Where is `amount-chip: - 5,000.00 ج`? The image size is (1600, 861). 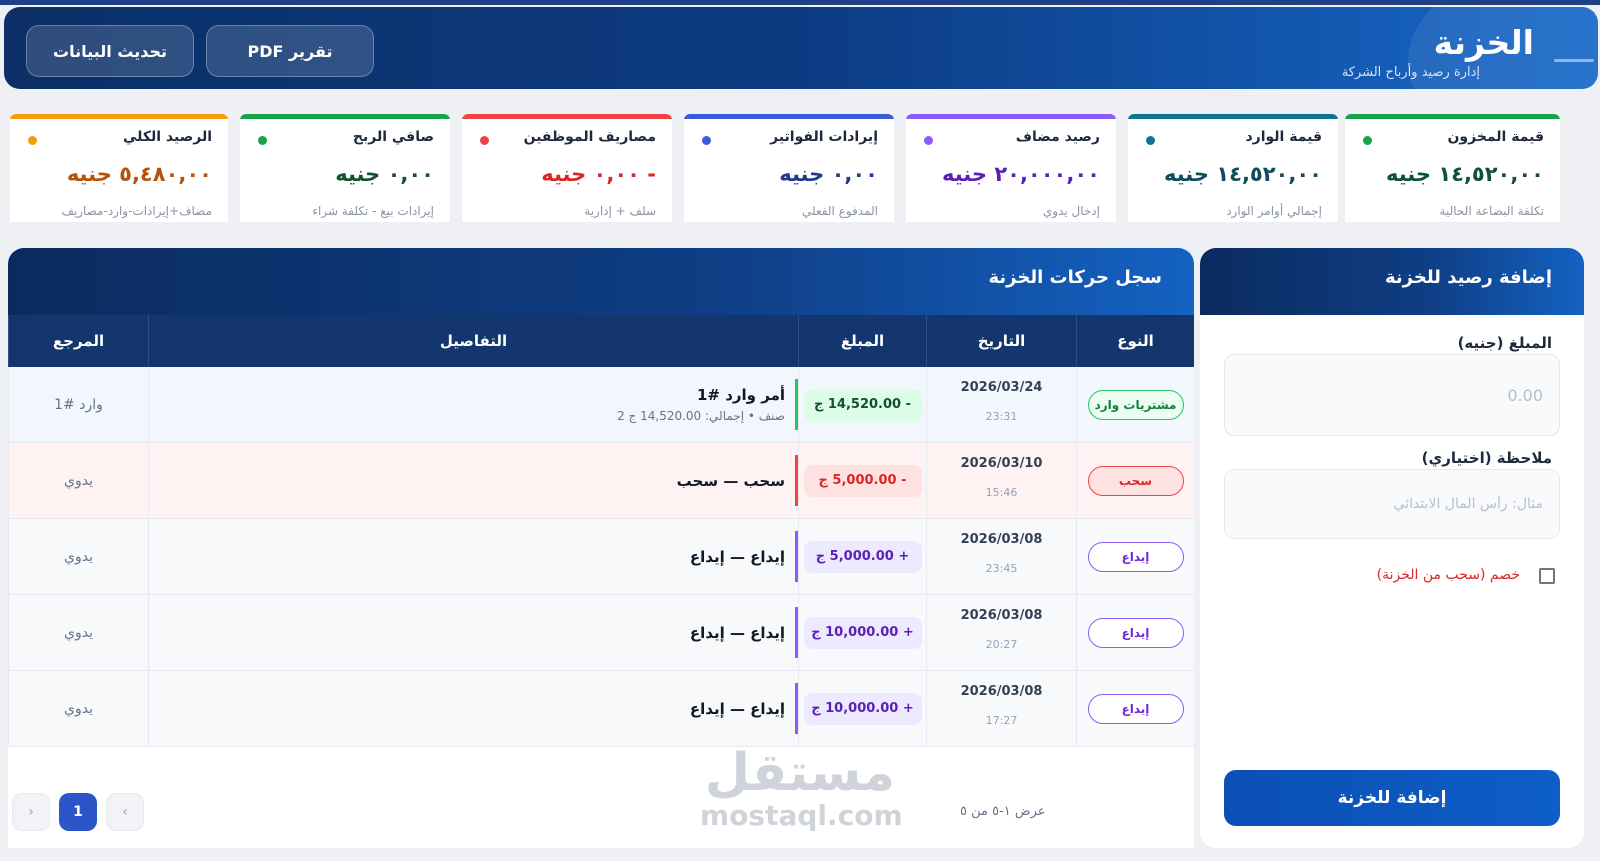
amount-chip: - 5,000.00 ج is located at coordinates (862, 480).